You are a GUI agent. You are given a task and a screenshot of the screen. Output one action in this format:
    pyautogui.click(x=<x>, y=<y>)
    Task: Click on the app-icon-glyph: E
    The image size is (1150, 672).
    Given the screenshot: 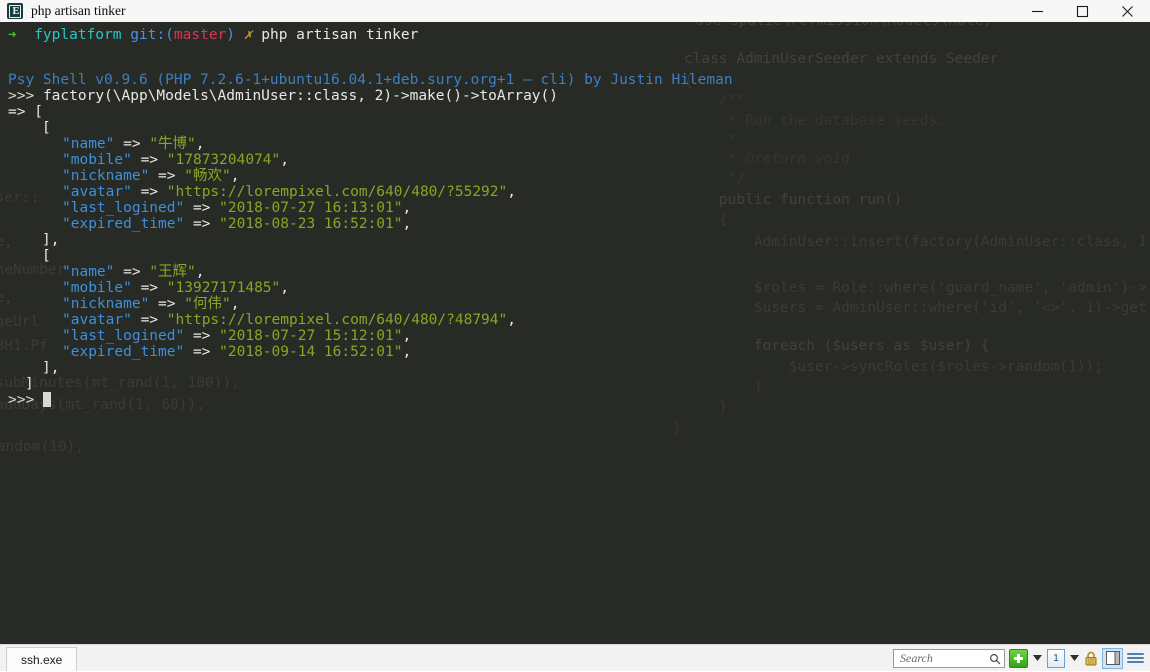 What is the action you would take?
    pyautogui.click(x=15, y=11)
    